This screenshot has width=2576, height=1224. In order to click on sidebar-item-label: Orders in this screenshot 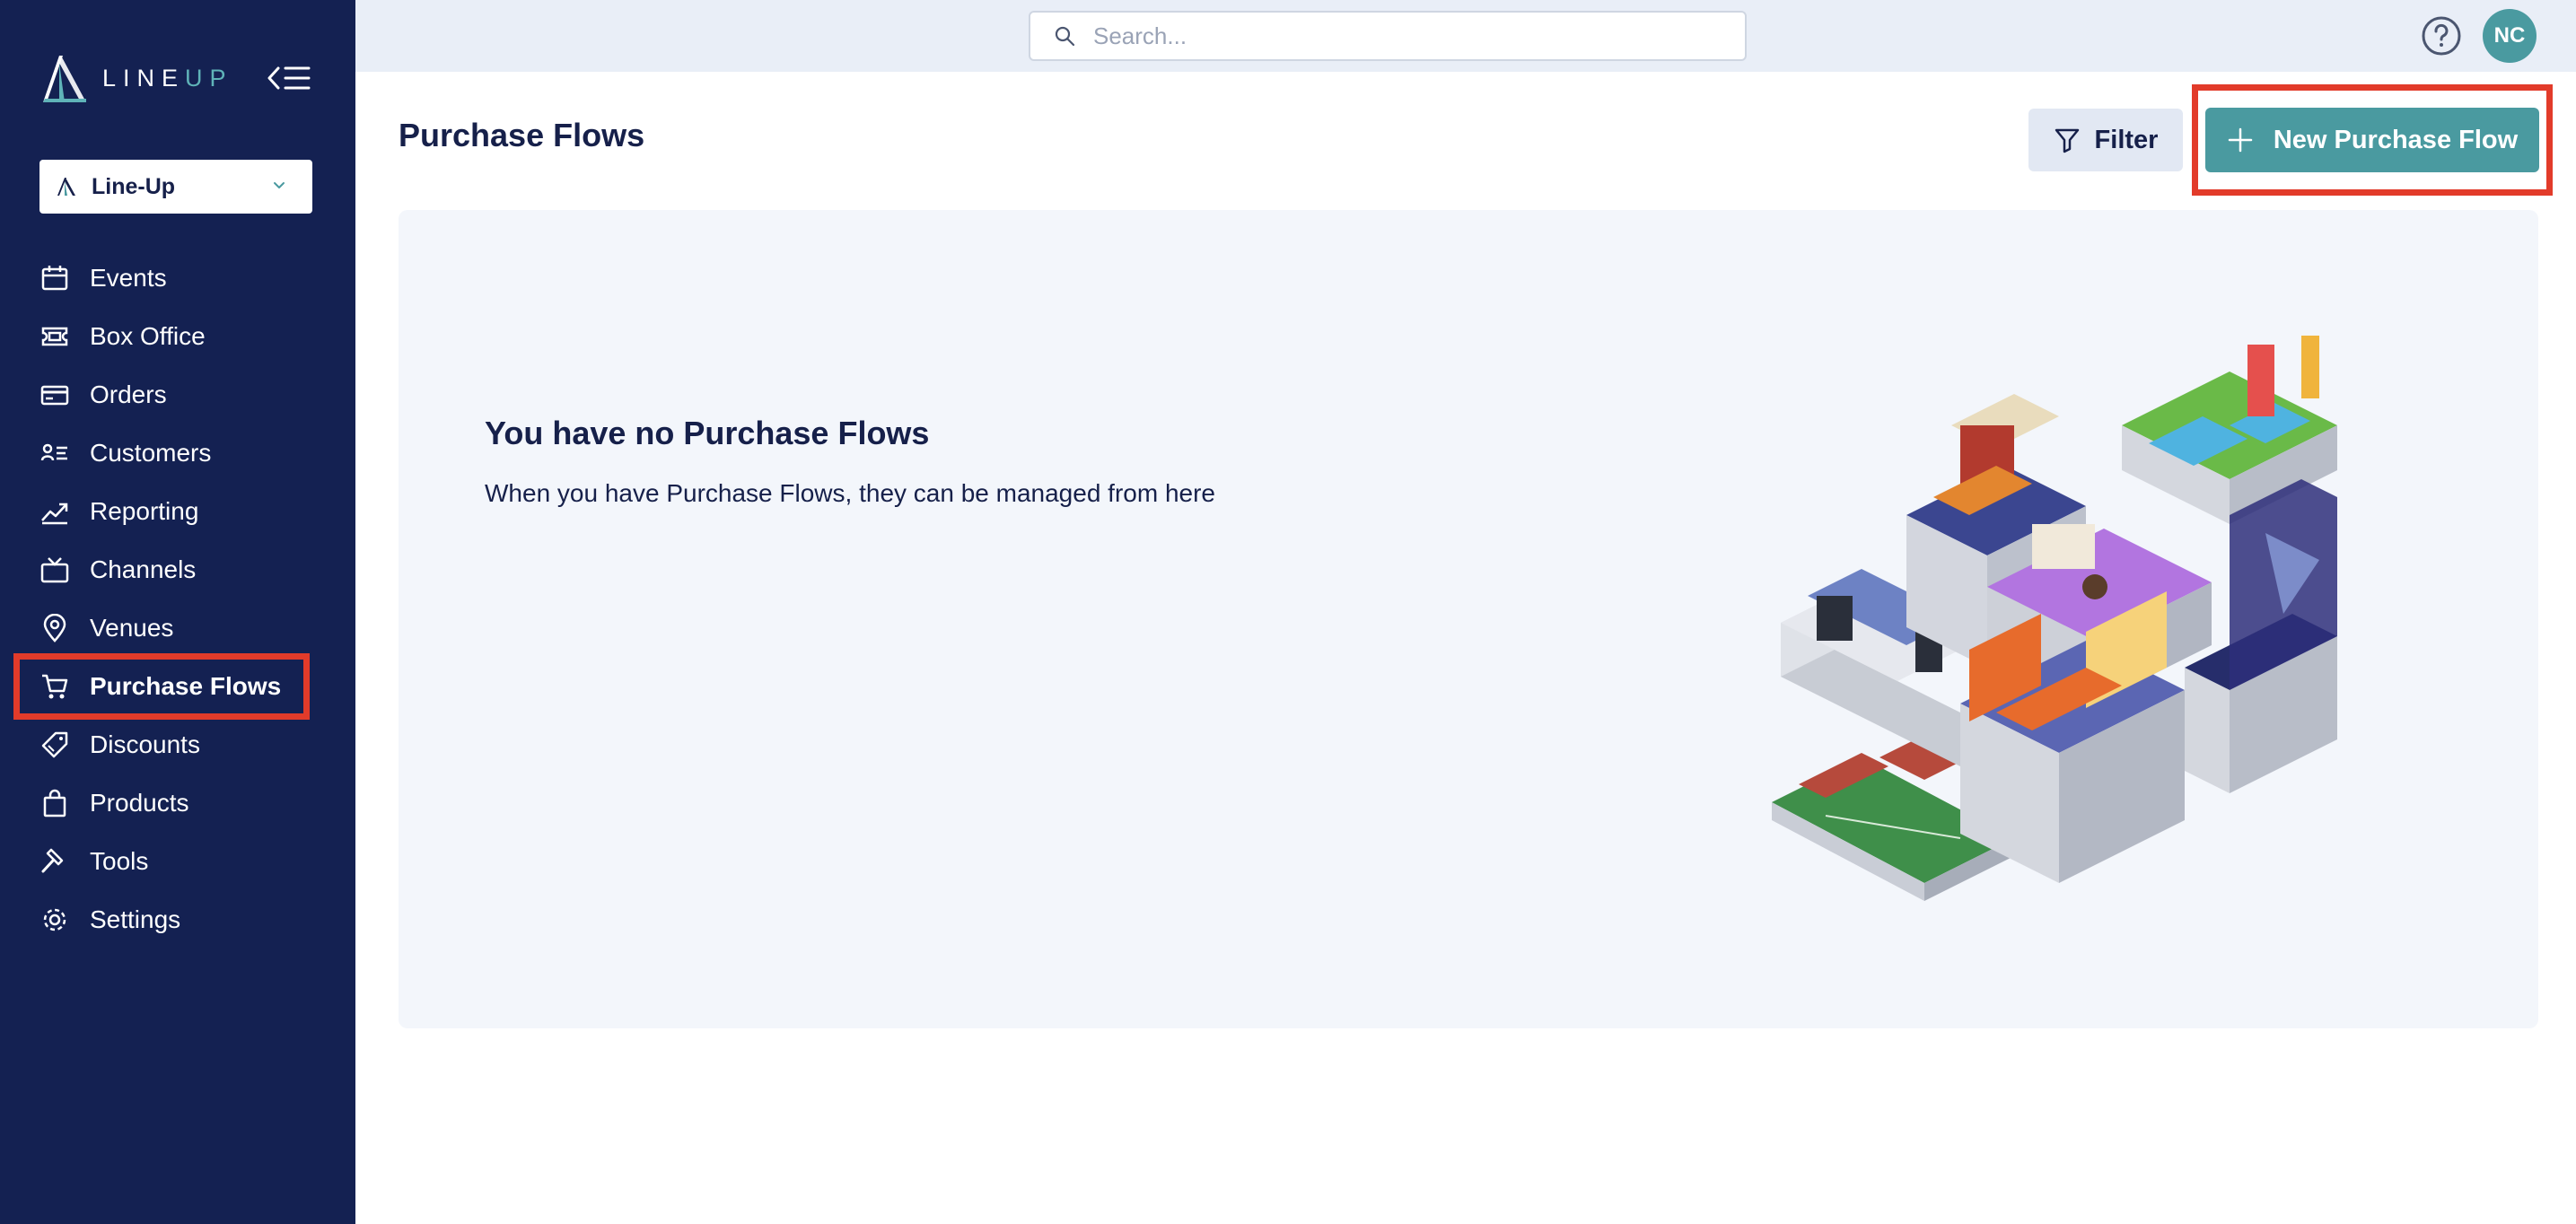, I will do `click(128, 394)`.